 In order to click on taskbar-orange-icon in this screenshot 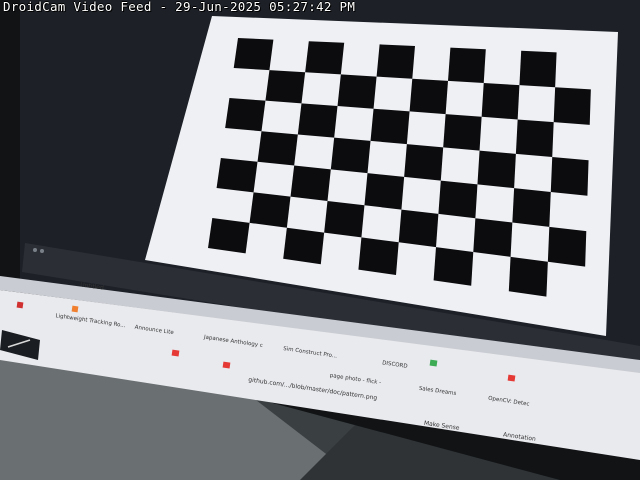, I will do `click(75, 309)`.